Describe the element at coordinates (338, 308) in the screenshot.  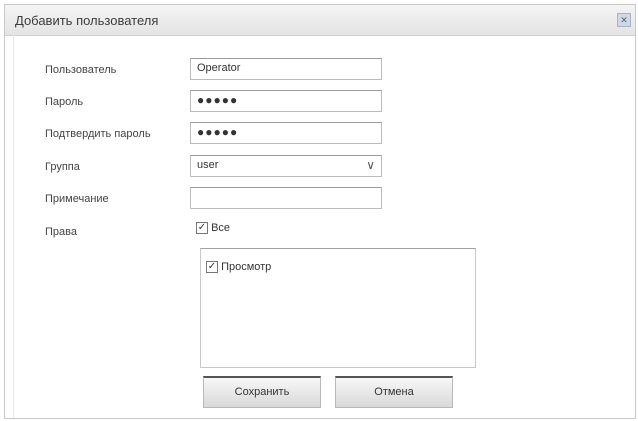
I see `rights-list: ✓ Просмотр` at that location.